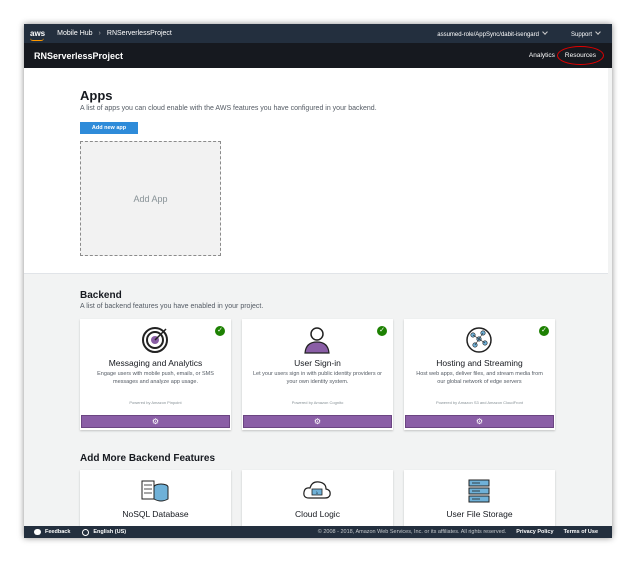 The width and height of the screenshot is (640, 564). I want to click on aws-logo-text: aws, so click(38, 33).